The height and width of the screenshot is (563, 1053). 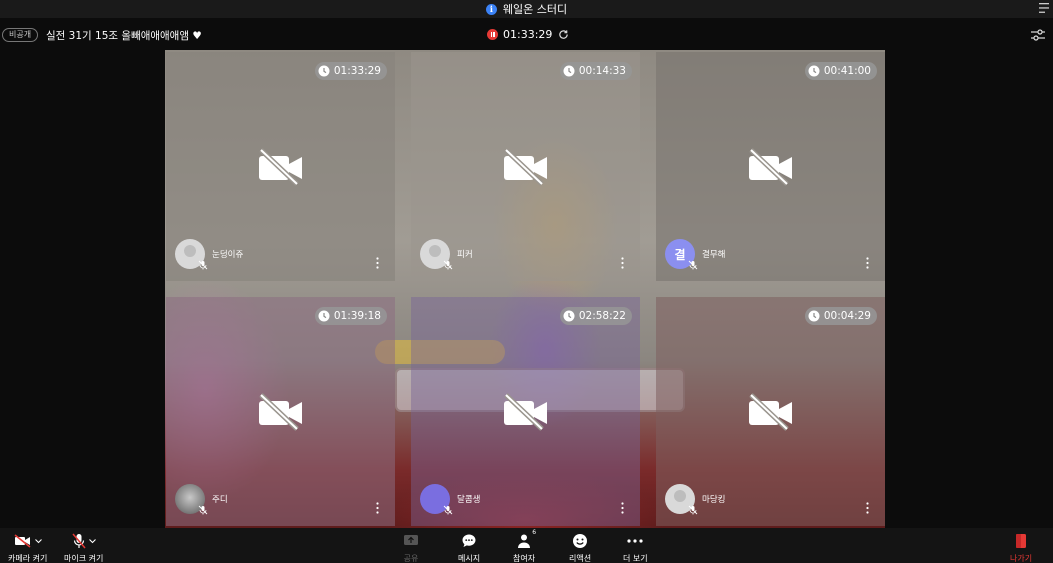 I want to click on menu-icon, so click(x=1044, y=8).